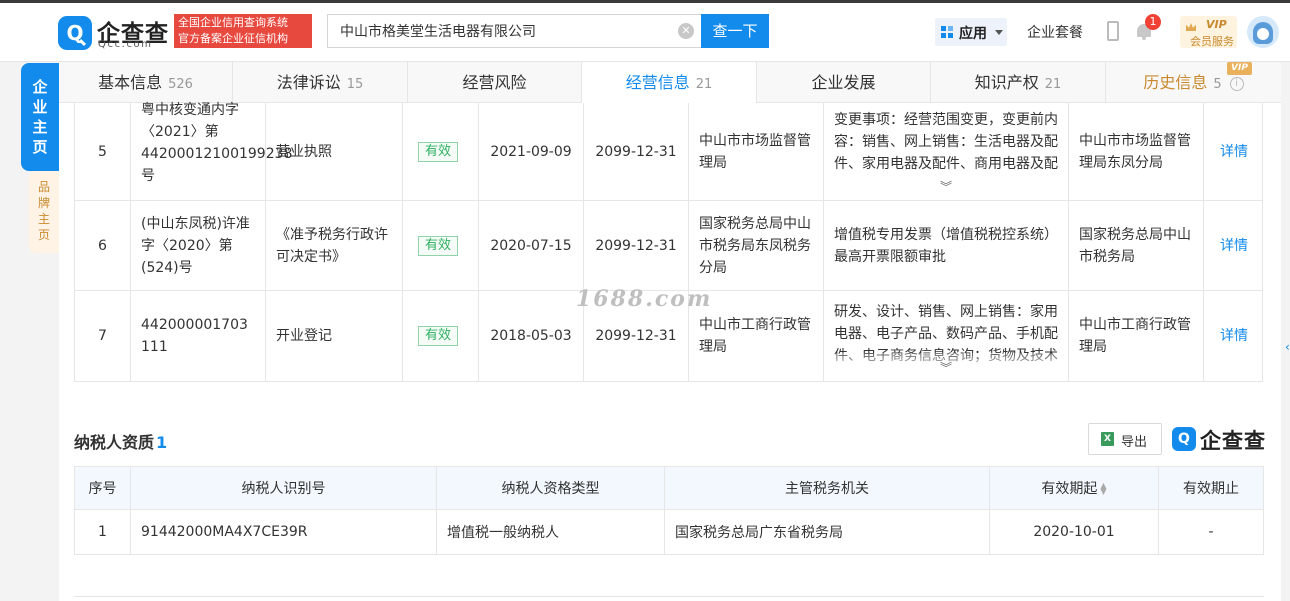  I want to click on watermark-text: 1688.com, so click(644, 299).